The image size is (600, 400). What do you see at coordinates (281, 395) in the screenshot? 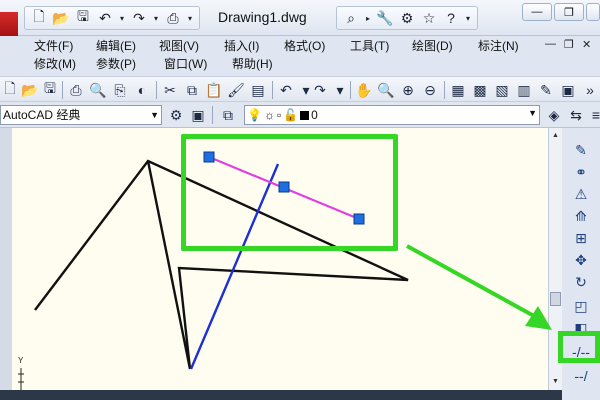
I see `command-line-strip` at bounding box center [281, 395].